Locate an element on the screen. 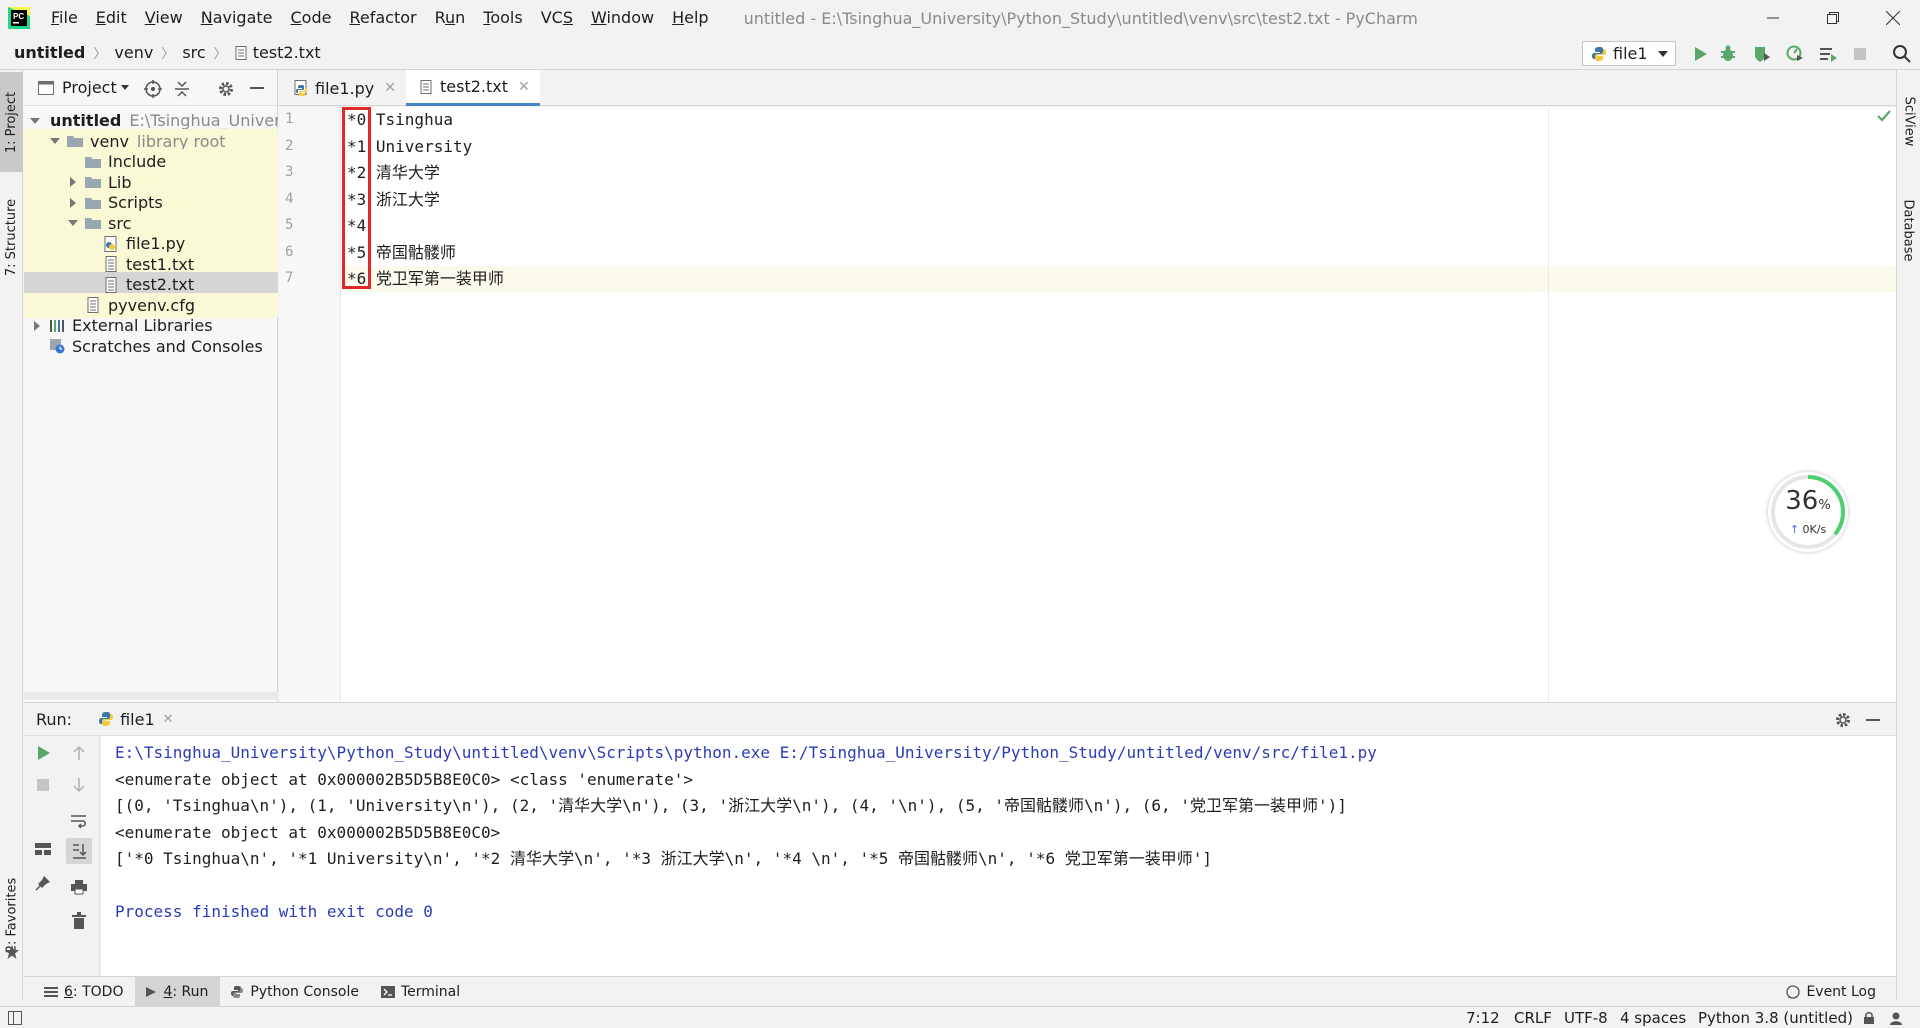 This screenshot has width=1920, height=1028. code-line: *0 Tsinghua is located at coordinates (1118, 120).